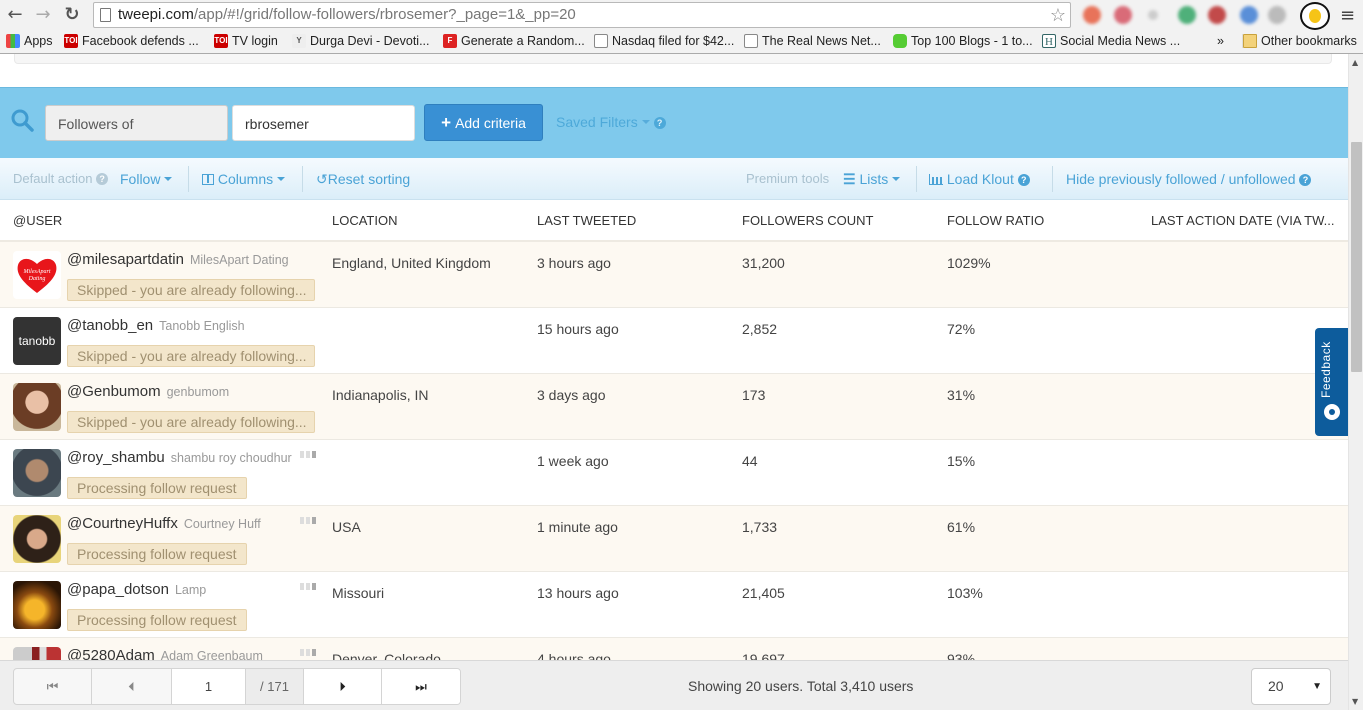 This screenshot has width=1363, height=710. What do you see at coordinates (1355, 62) in the screenshot?
I see `scroll-up-arrow-icon: ▲` at bounding box center [1355, 62].